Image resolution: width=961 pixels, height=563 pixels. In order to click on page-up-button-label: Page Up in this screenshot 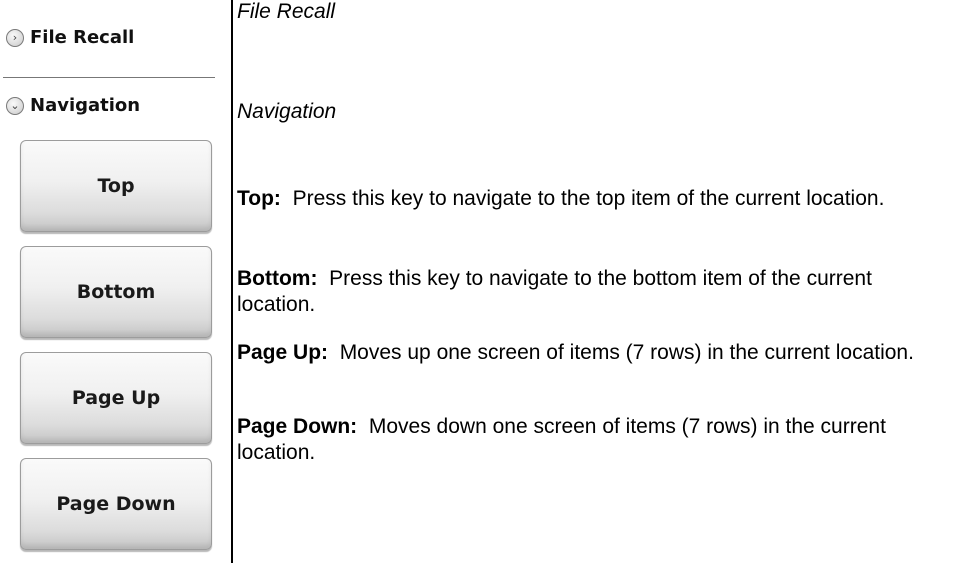, I will do `click(116, 398)`.